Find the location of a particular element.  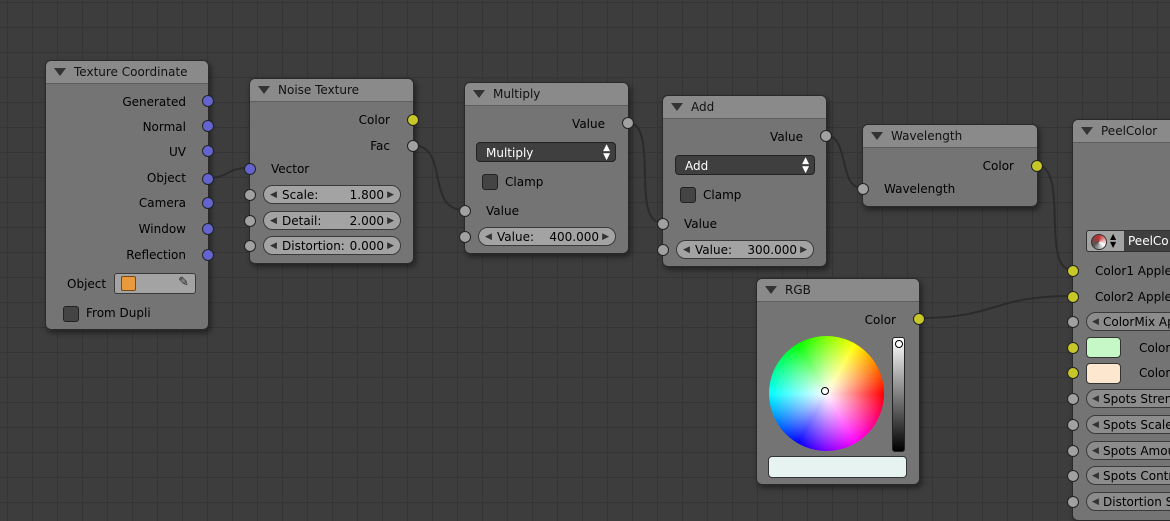

socket-color-b-in is located at coordinates (1073, 373).